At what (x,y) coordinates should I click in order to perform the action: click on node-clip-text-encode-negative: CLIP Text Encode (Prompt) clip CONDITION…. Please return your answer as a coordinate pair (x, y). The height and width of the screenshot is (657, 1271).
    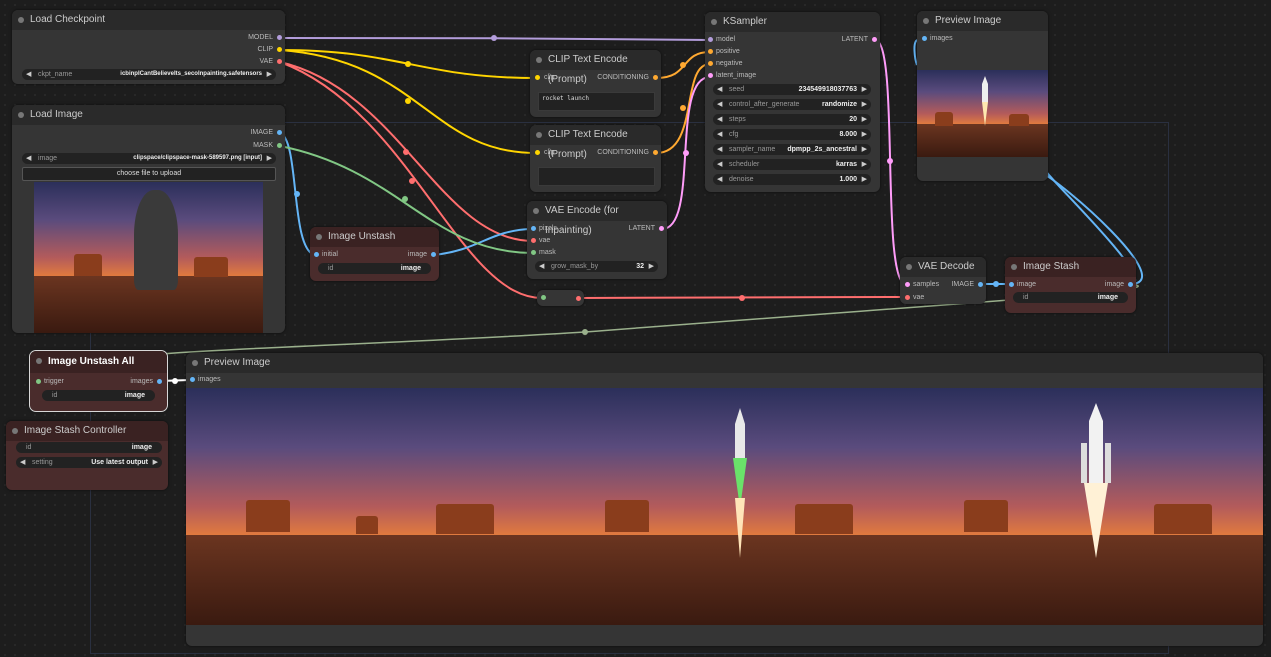
    Looking at the image, I should click on (595, 158).